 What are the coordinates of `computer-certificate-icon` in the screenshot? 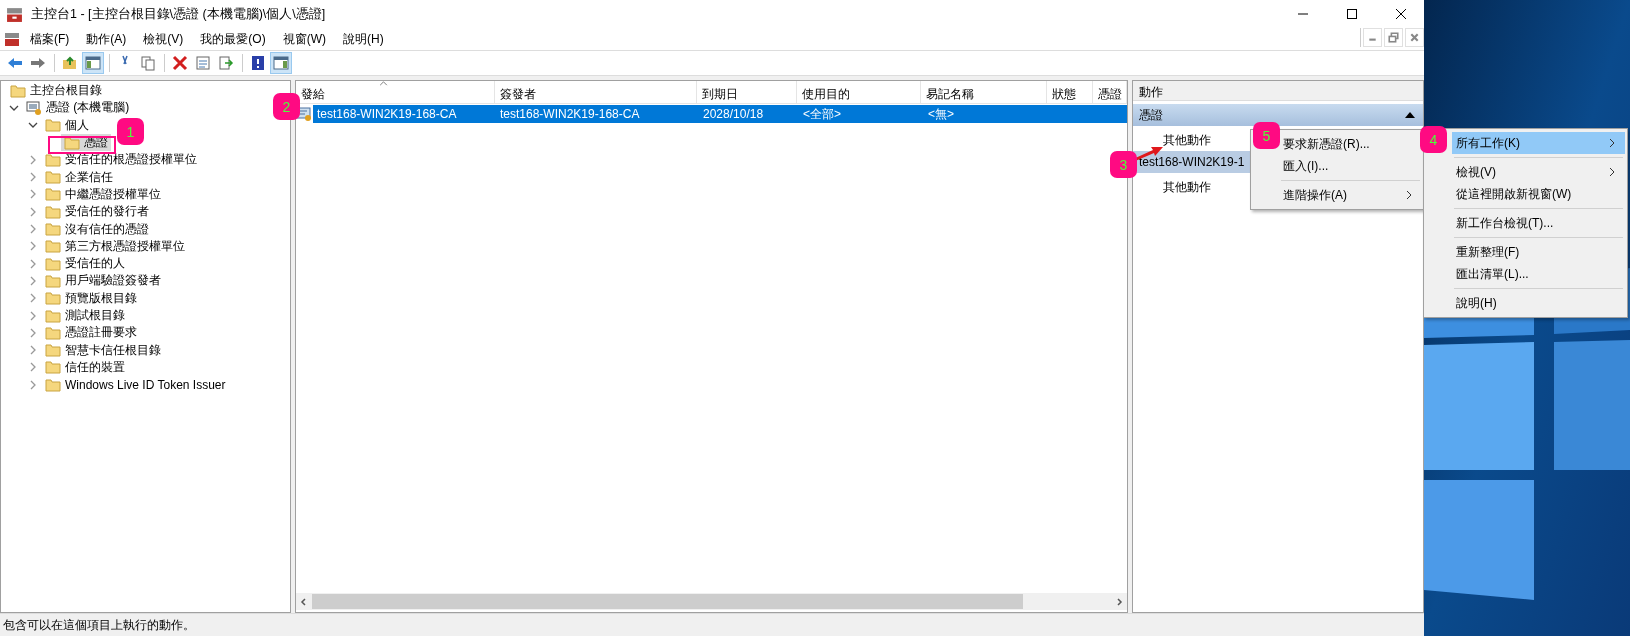 It's located at (34, 107).